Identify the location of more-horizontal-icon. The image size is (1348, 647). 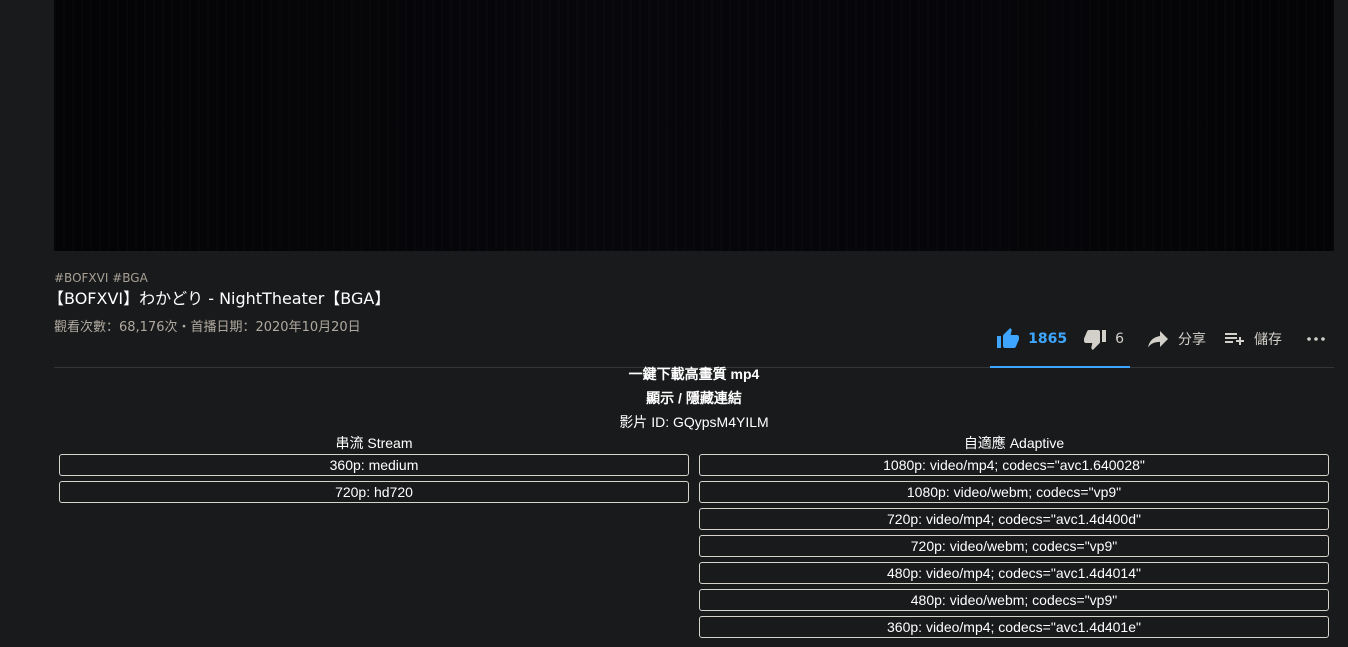
(1316, 339).